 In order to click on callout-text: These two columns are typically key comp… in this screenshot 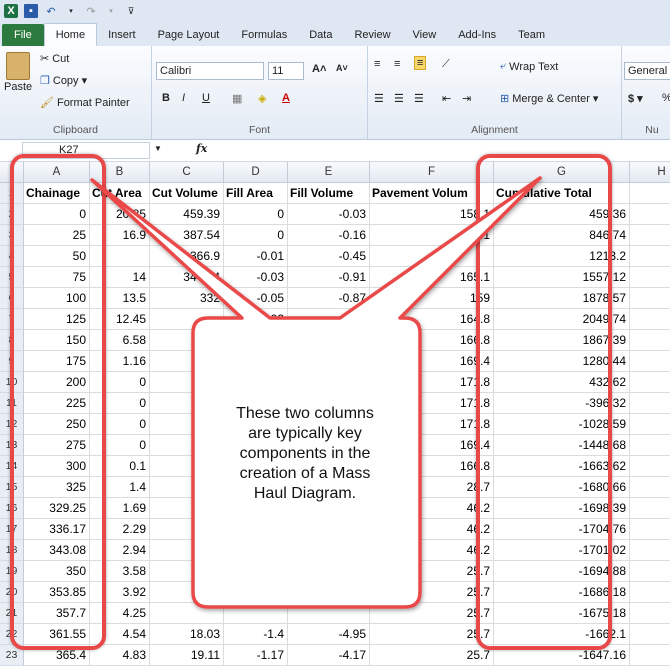, I will do `click(305, 453)`.